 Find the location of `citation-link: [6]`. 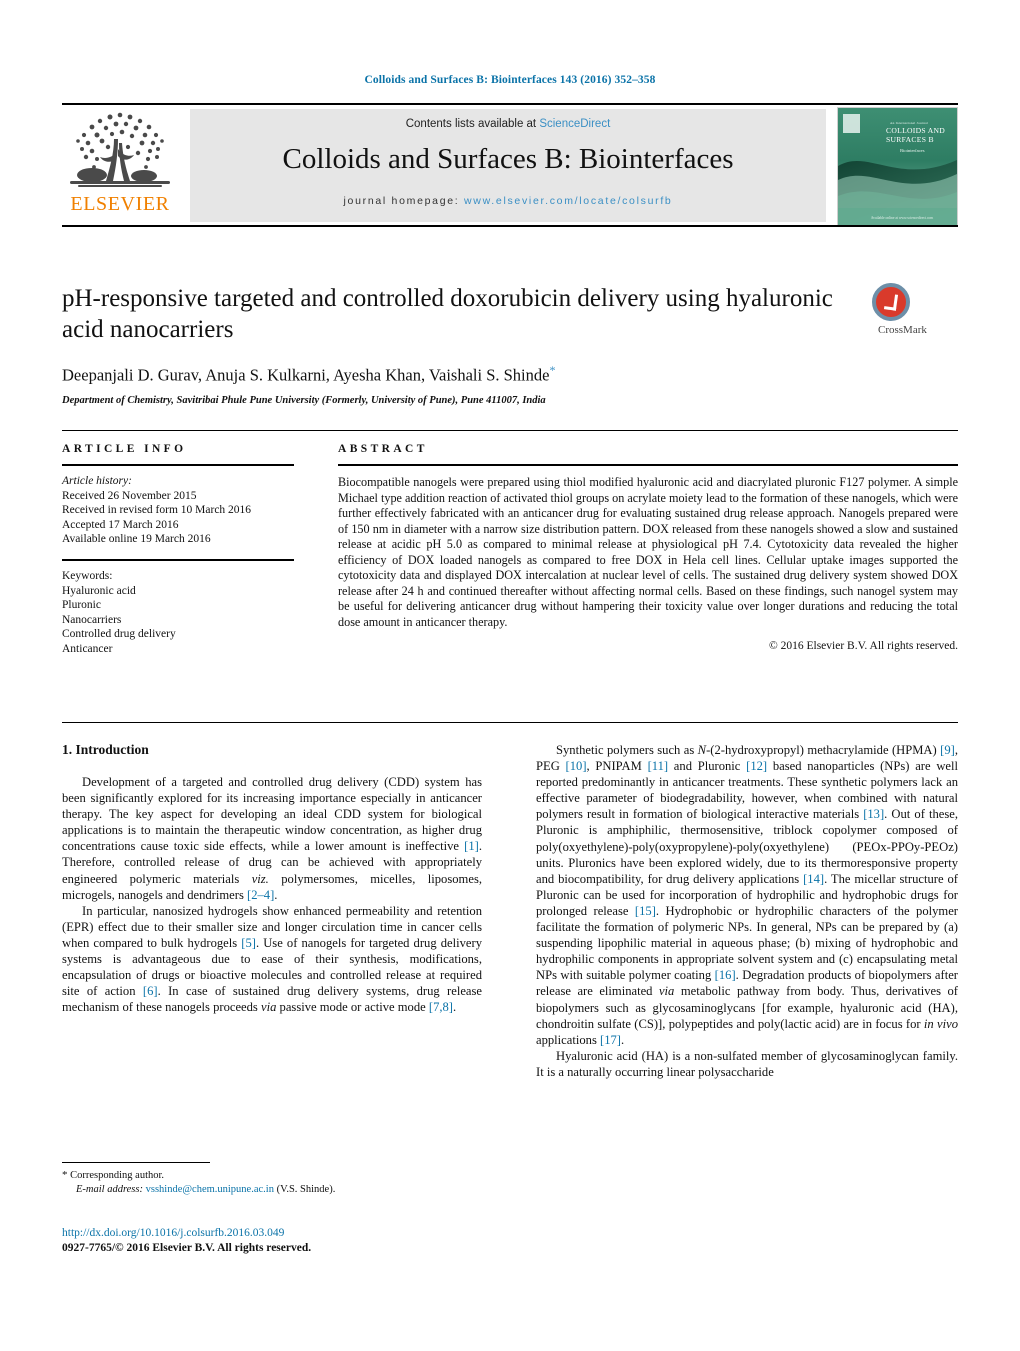

citation-link: [6] is located at coordinates (150, 991).